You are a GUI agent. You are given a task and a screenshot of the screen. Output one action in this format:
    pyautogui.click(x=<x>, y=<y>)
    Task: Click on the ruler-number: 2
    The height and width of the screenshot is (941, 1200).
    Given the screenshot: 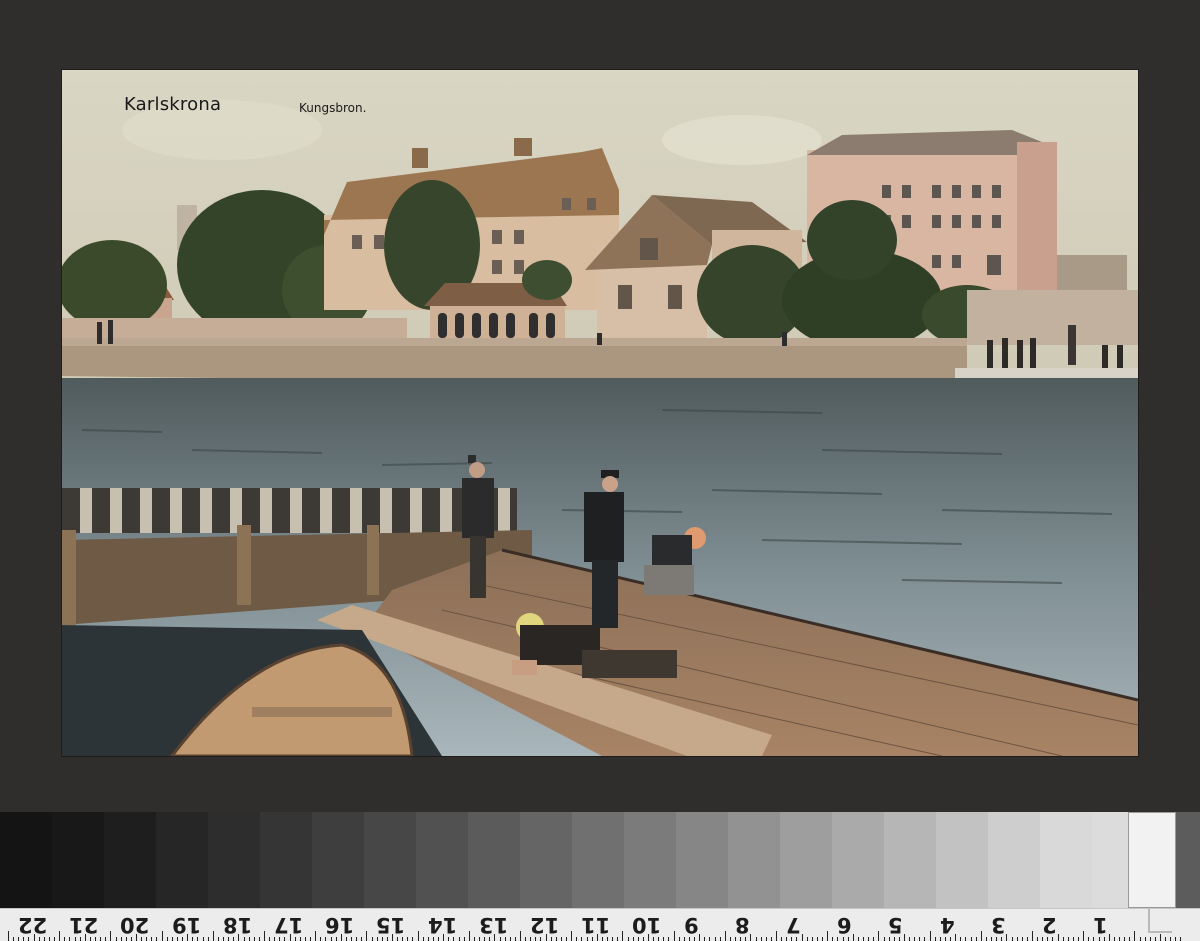 What is the action you would take?
    pyautogui.click(x=1049, y=925)
    